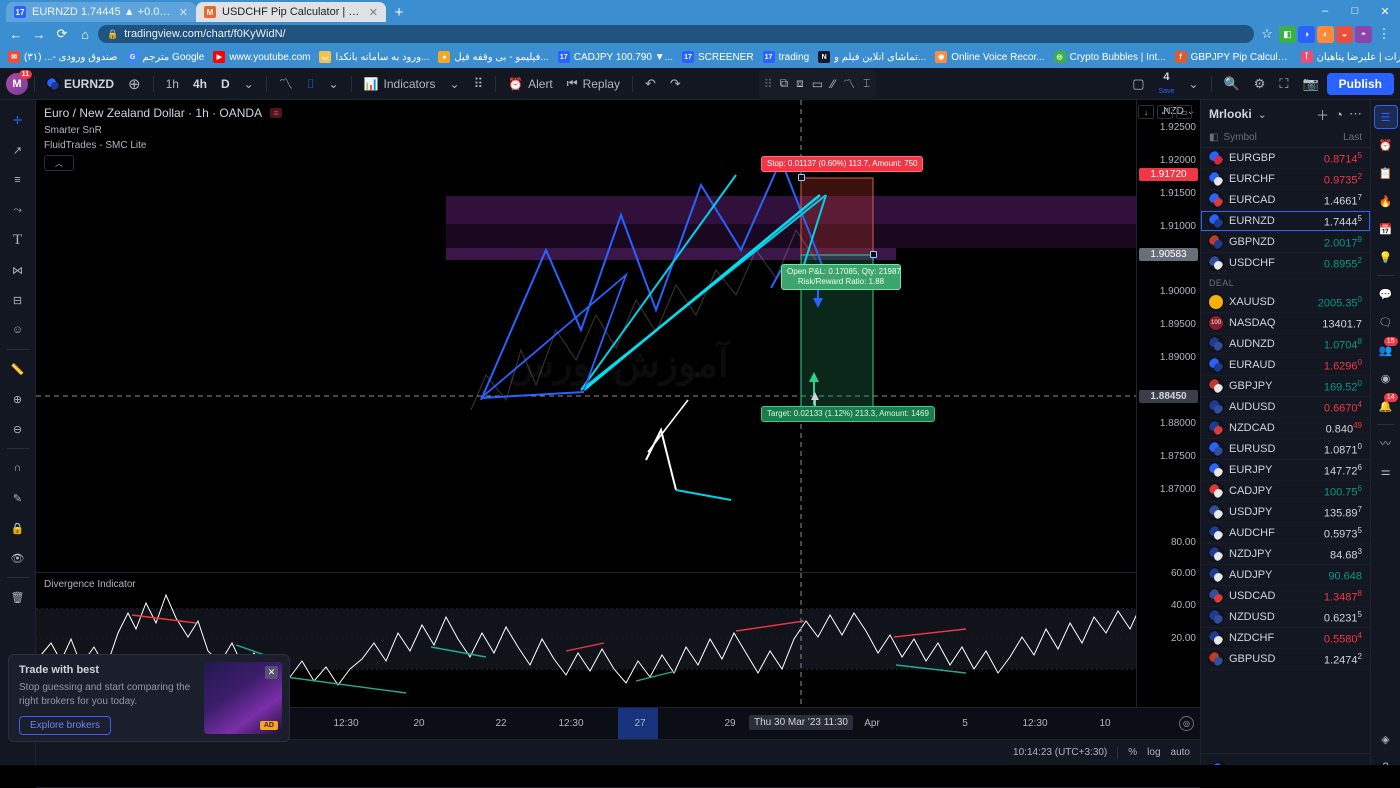  What do you see at coordinates (286, 84) in the screenshot?
I see `line-chart-icon: 〽` at bounding box center [286, 84].